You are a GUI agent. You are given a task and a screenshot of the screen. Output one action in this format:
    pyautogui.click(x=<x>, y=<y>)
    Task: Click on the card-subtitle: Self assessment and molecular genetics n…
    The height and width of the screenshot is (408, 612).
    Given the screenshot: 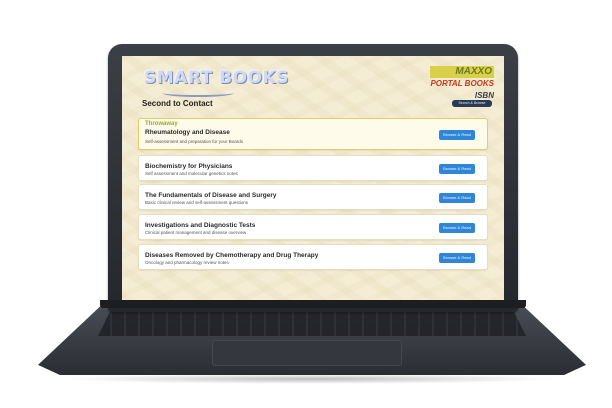 What is the action you would take?
    pyautogui.click(x=191, y=173)
    